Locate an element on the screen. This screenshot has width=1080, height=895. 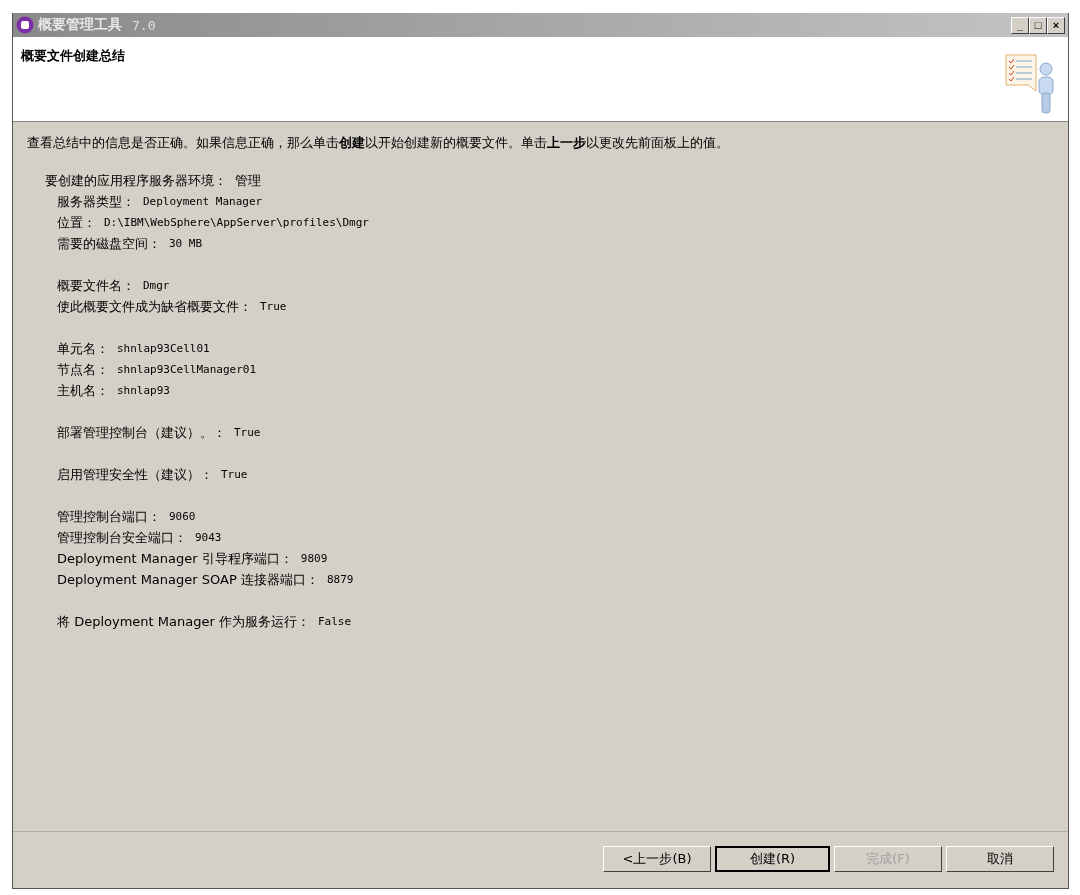
summary-label: 管理控制台端口： is located at coordinates (109, 516).